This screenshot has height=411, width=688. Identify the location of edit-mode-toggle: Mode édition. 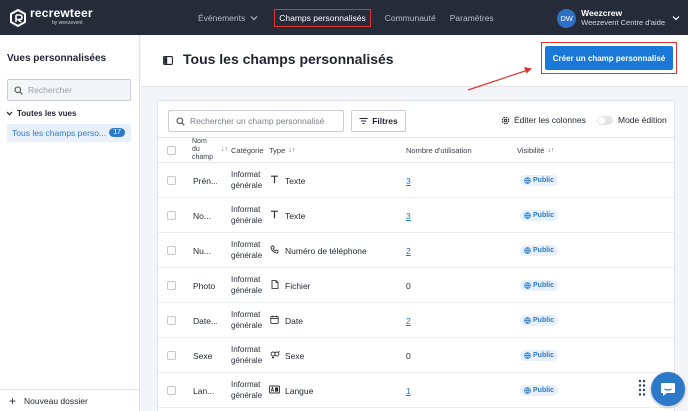
(632, 120).